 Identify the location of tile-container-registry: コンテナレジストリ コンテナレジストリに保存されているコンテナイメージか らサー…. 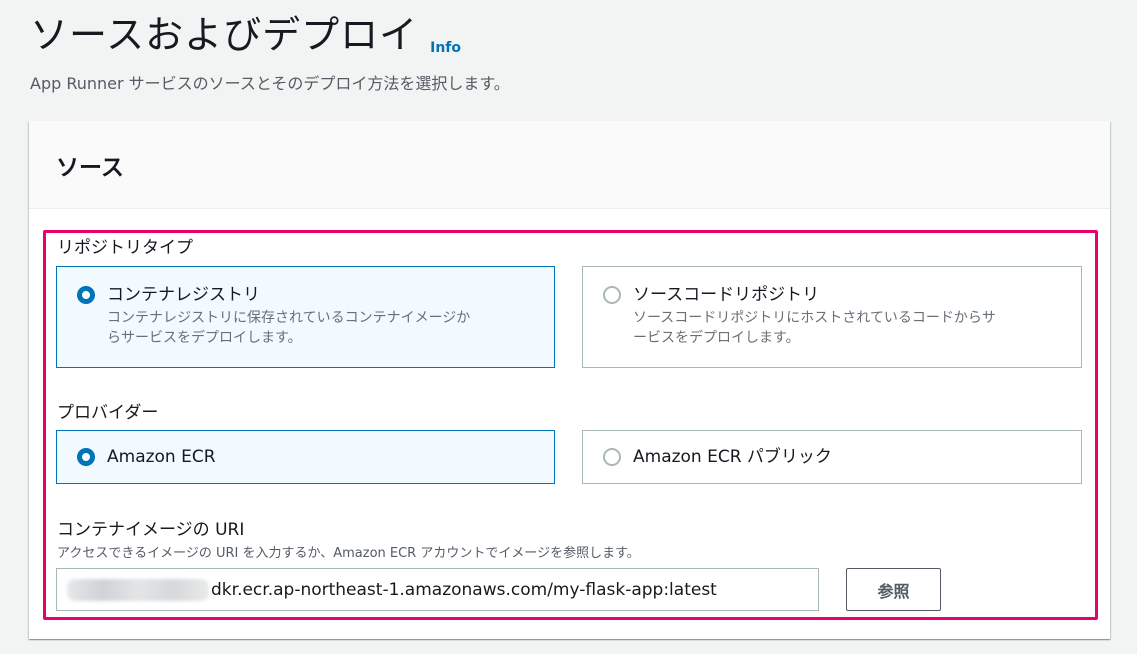
(305, 317).